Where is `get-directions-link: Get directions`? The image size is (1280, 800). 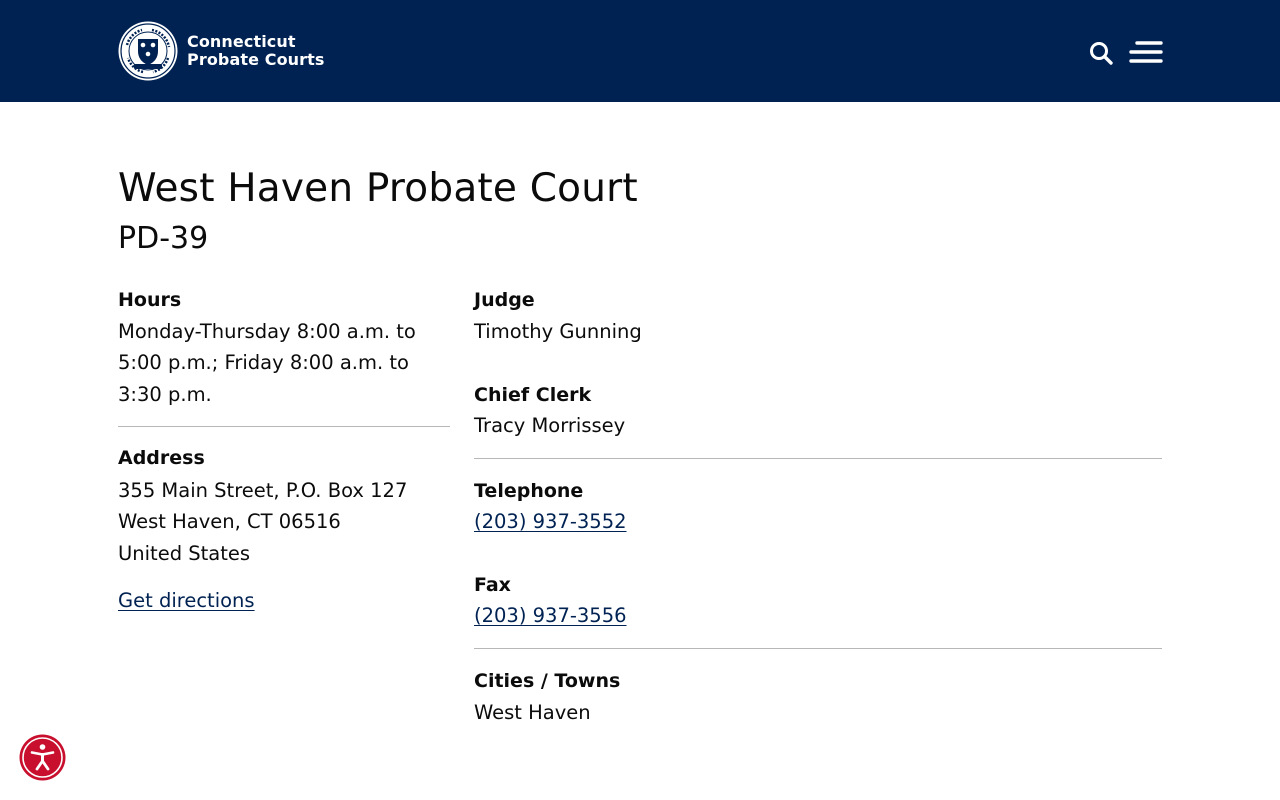
get-directions-link: Get directions is located at coordinates (186, 601).